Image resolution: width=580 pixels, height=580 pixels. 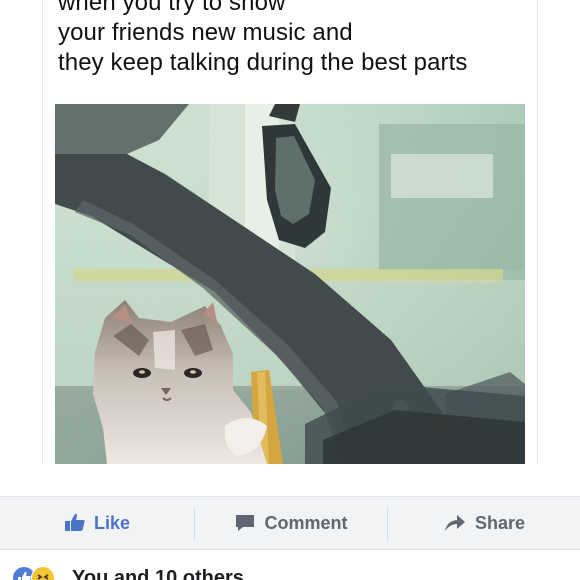 I want to click on reaction-icons, so click(x=39, y=573).